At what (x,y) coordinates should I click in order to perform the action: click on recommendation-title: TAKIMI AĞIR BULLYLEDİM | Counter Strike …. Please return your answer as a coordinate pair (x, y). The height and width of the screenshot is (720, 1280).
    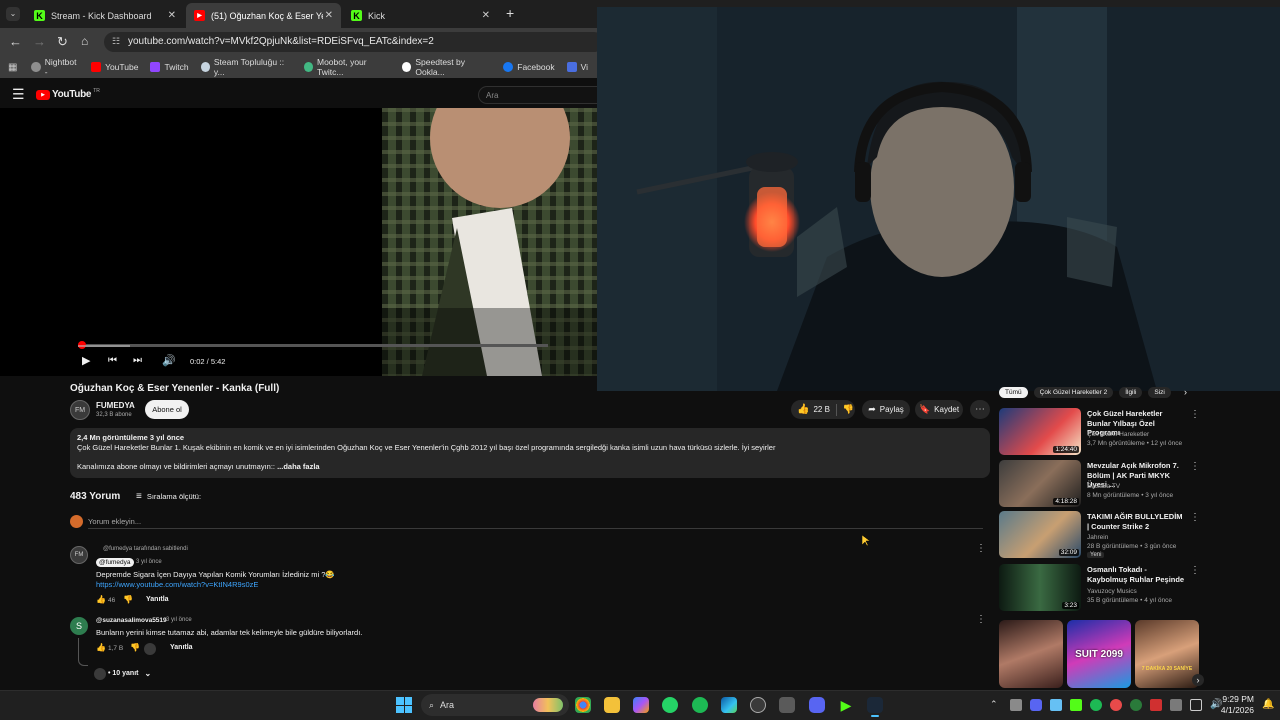
    Looking at the image, I should click on (1136, 521).